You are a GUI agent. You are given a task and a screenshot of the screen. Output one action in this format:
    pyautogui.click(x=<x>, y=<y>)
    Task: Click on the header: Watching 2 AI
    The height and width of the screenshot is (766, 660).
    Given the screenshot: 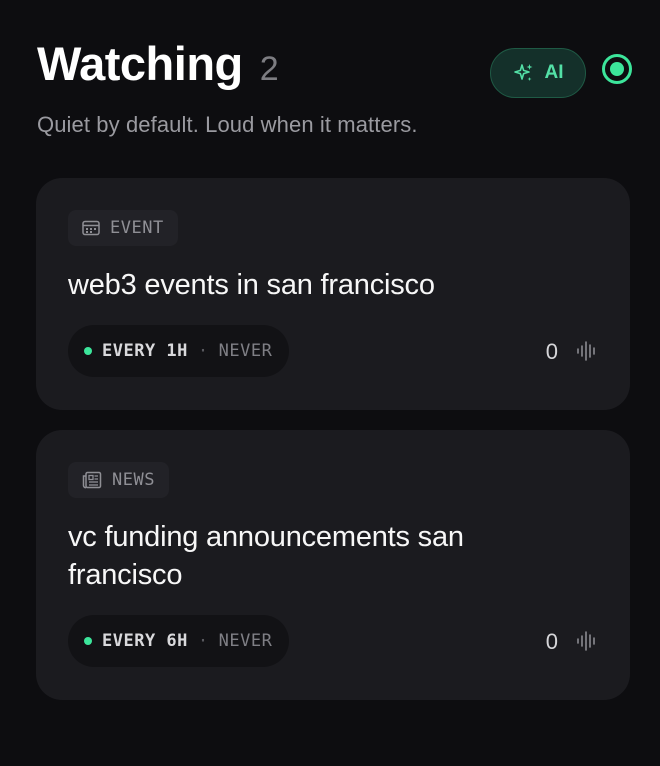 What is the action you would take?
    pyautogui.click(x=334, y=67)
    